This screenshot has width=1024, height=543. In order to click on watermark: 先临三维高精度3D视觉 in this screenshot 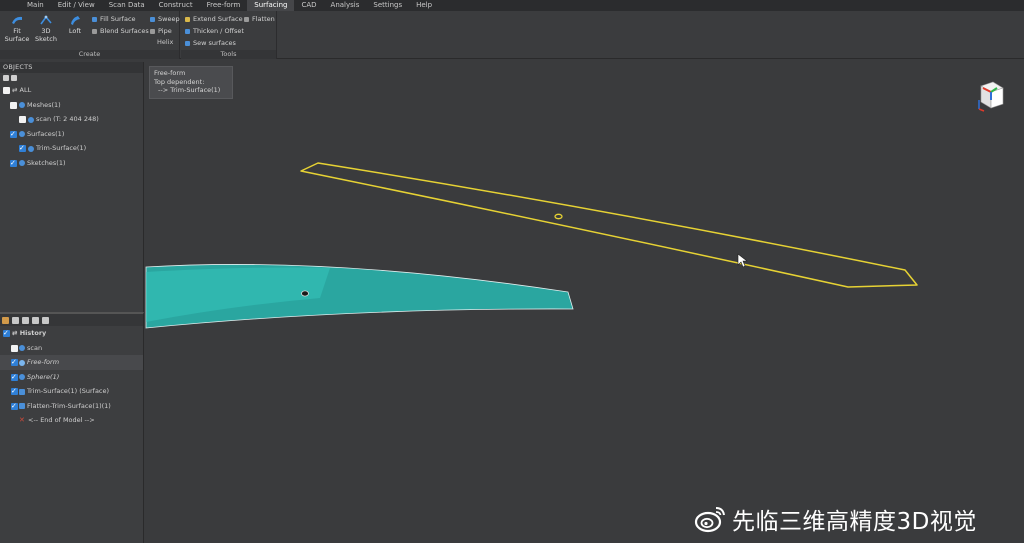, I will do `click(835, 519)`.